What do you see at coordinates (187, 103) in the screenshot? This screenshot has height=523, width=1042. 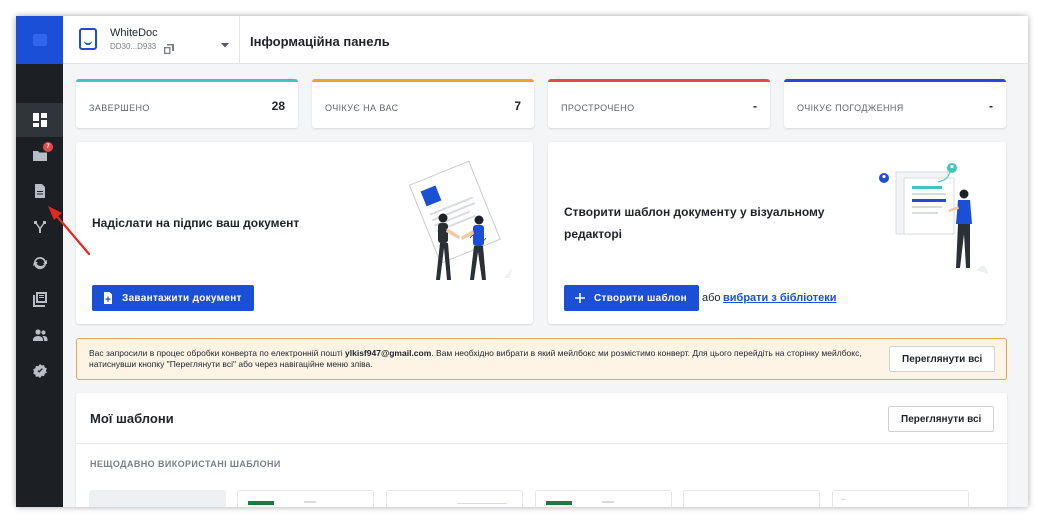 I see `stat-card-completed: ЗАВЕРШЕНО 28` at bounding box center [187, 103].